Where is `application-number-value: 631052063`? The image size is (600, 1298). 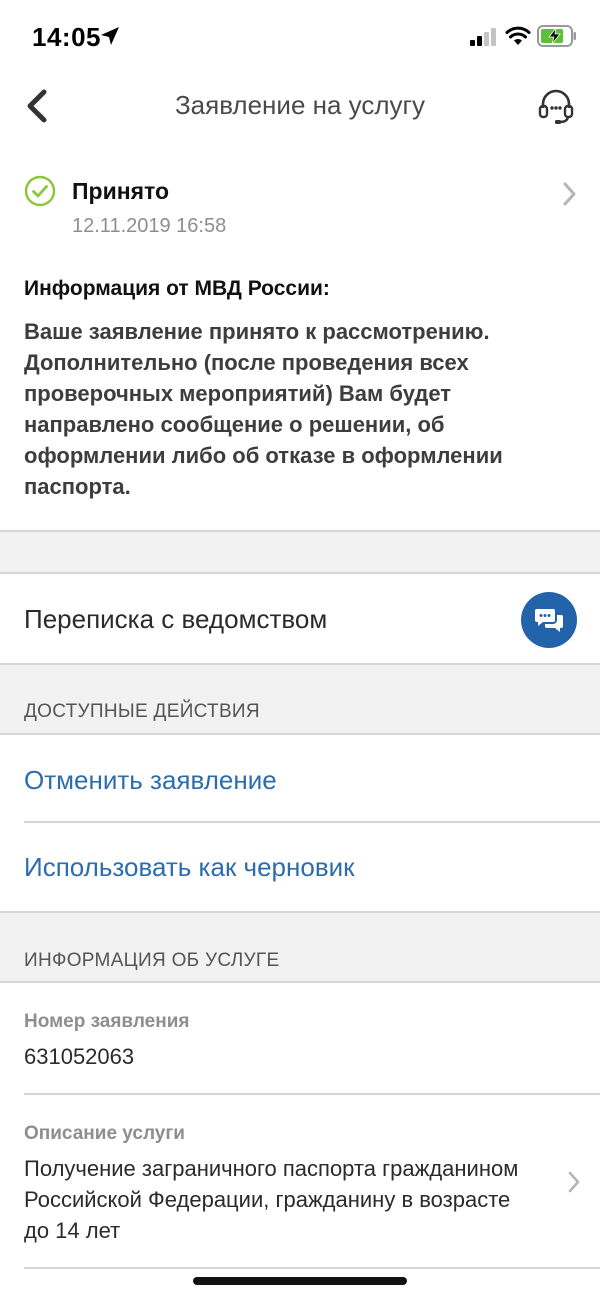 application-number-value: 631052063 is located at coordinates (79, 1056).